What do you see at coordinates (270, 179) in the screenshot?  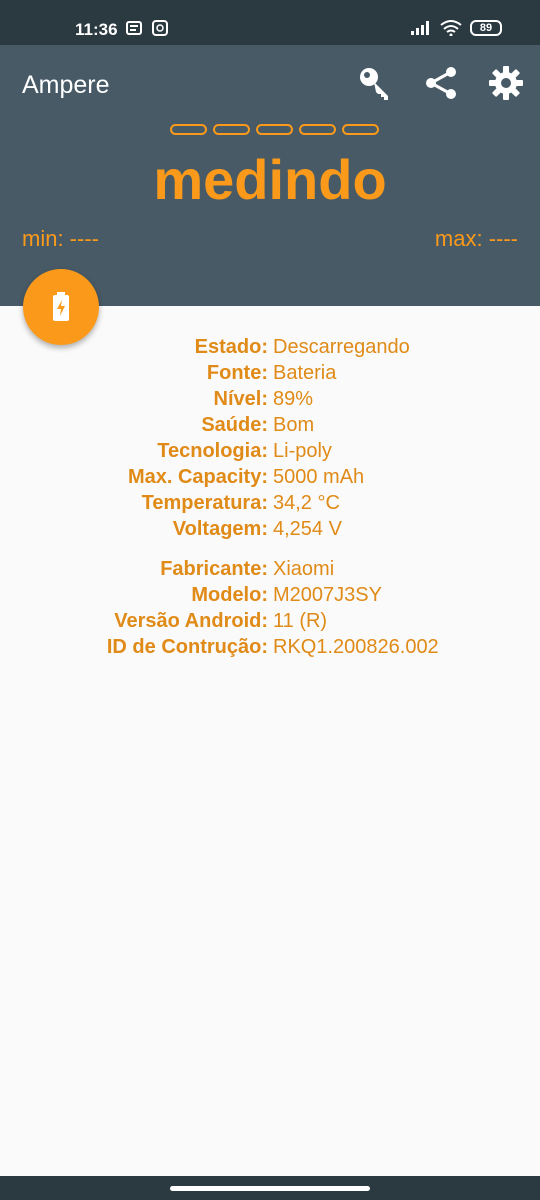 I see `measure-status-text: medindo` at bounding box center [270, 179].